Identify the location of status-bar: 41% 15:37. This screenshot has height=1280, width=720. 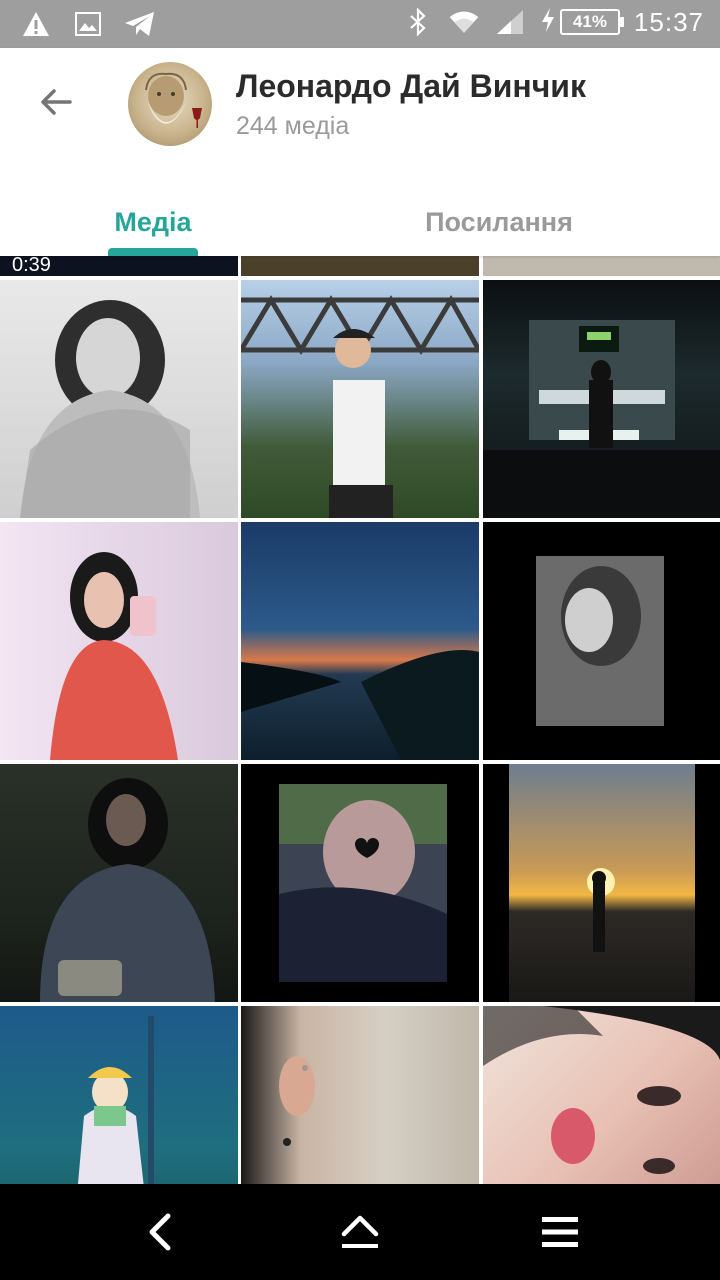
(360, 24).